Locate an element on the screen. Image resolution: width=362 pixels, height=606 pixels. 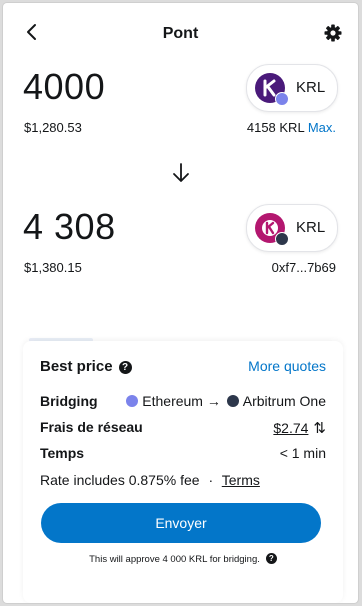
swap-vertical-icon: ⇅ is located at coordinates (319, 428).